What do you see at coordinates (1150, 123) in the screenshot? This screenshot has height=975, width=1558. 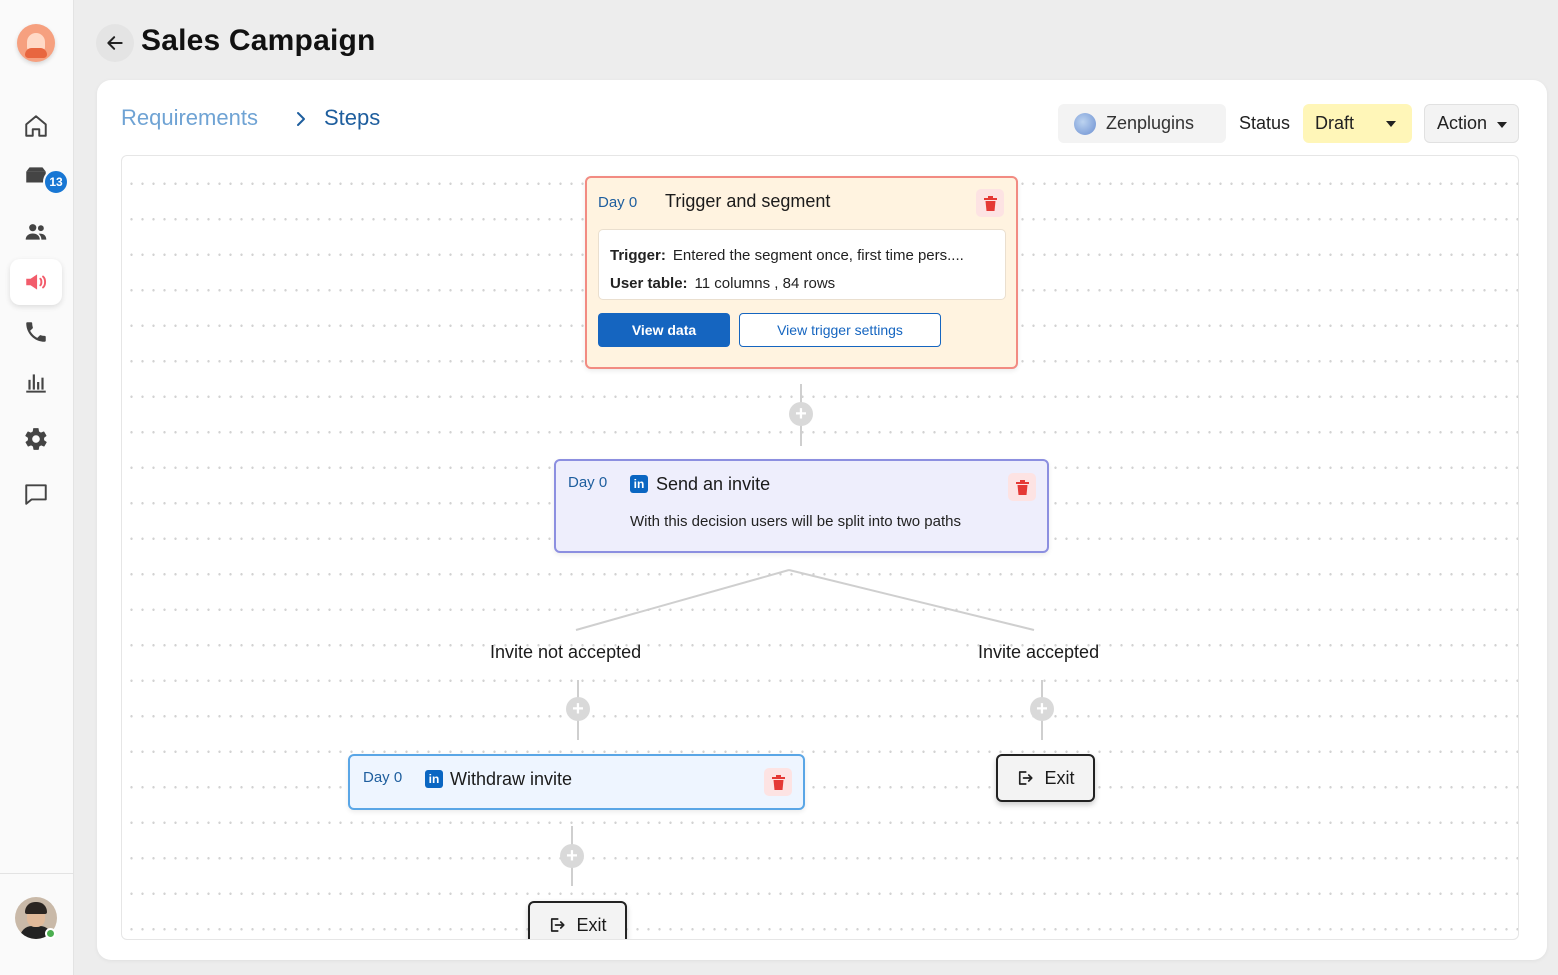 I see `integration-label: Zenplugins` at bounding box center [1150, 123].